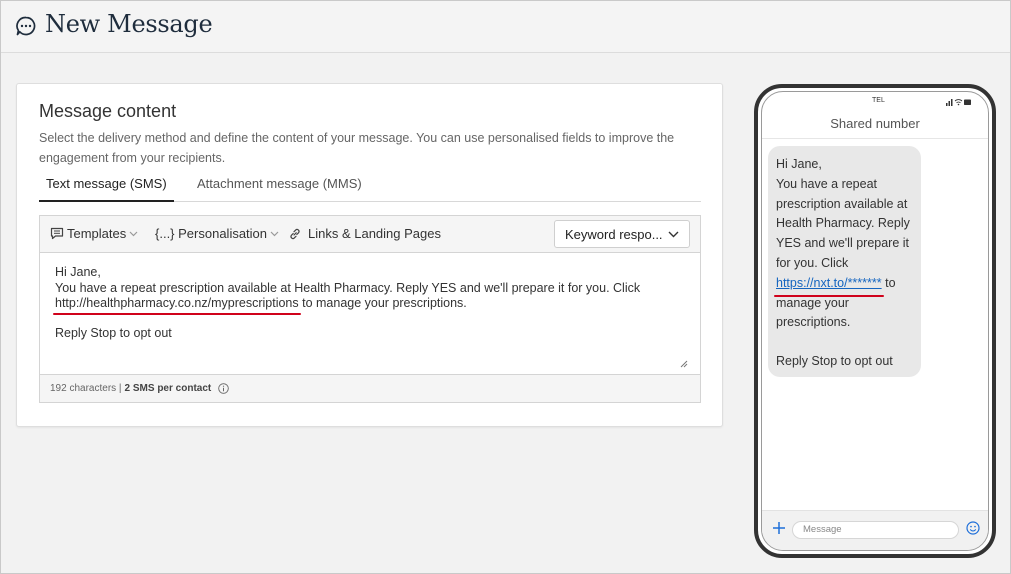 The height and width of the screenshot is (574, 1011). Describe the element at coordinates (26, 26) in the screenshot. I see `chat-bubble-icon` at that location.